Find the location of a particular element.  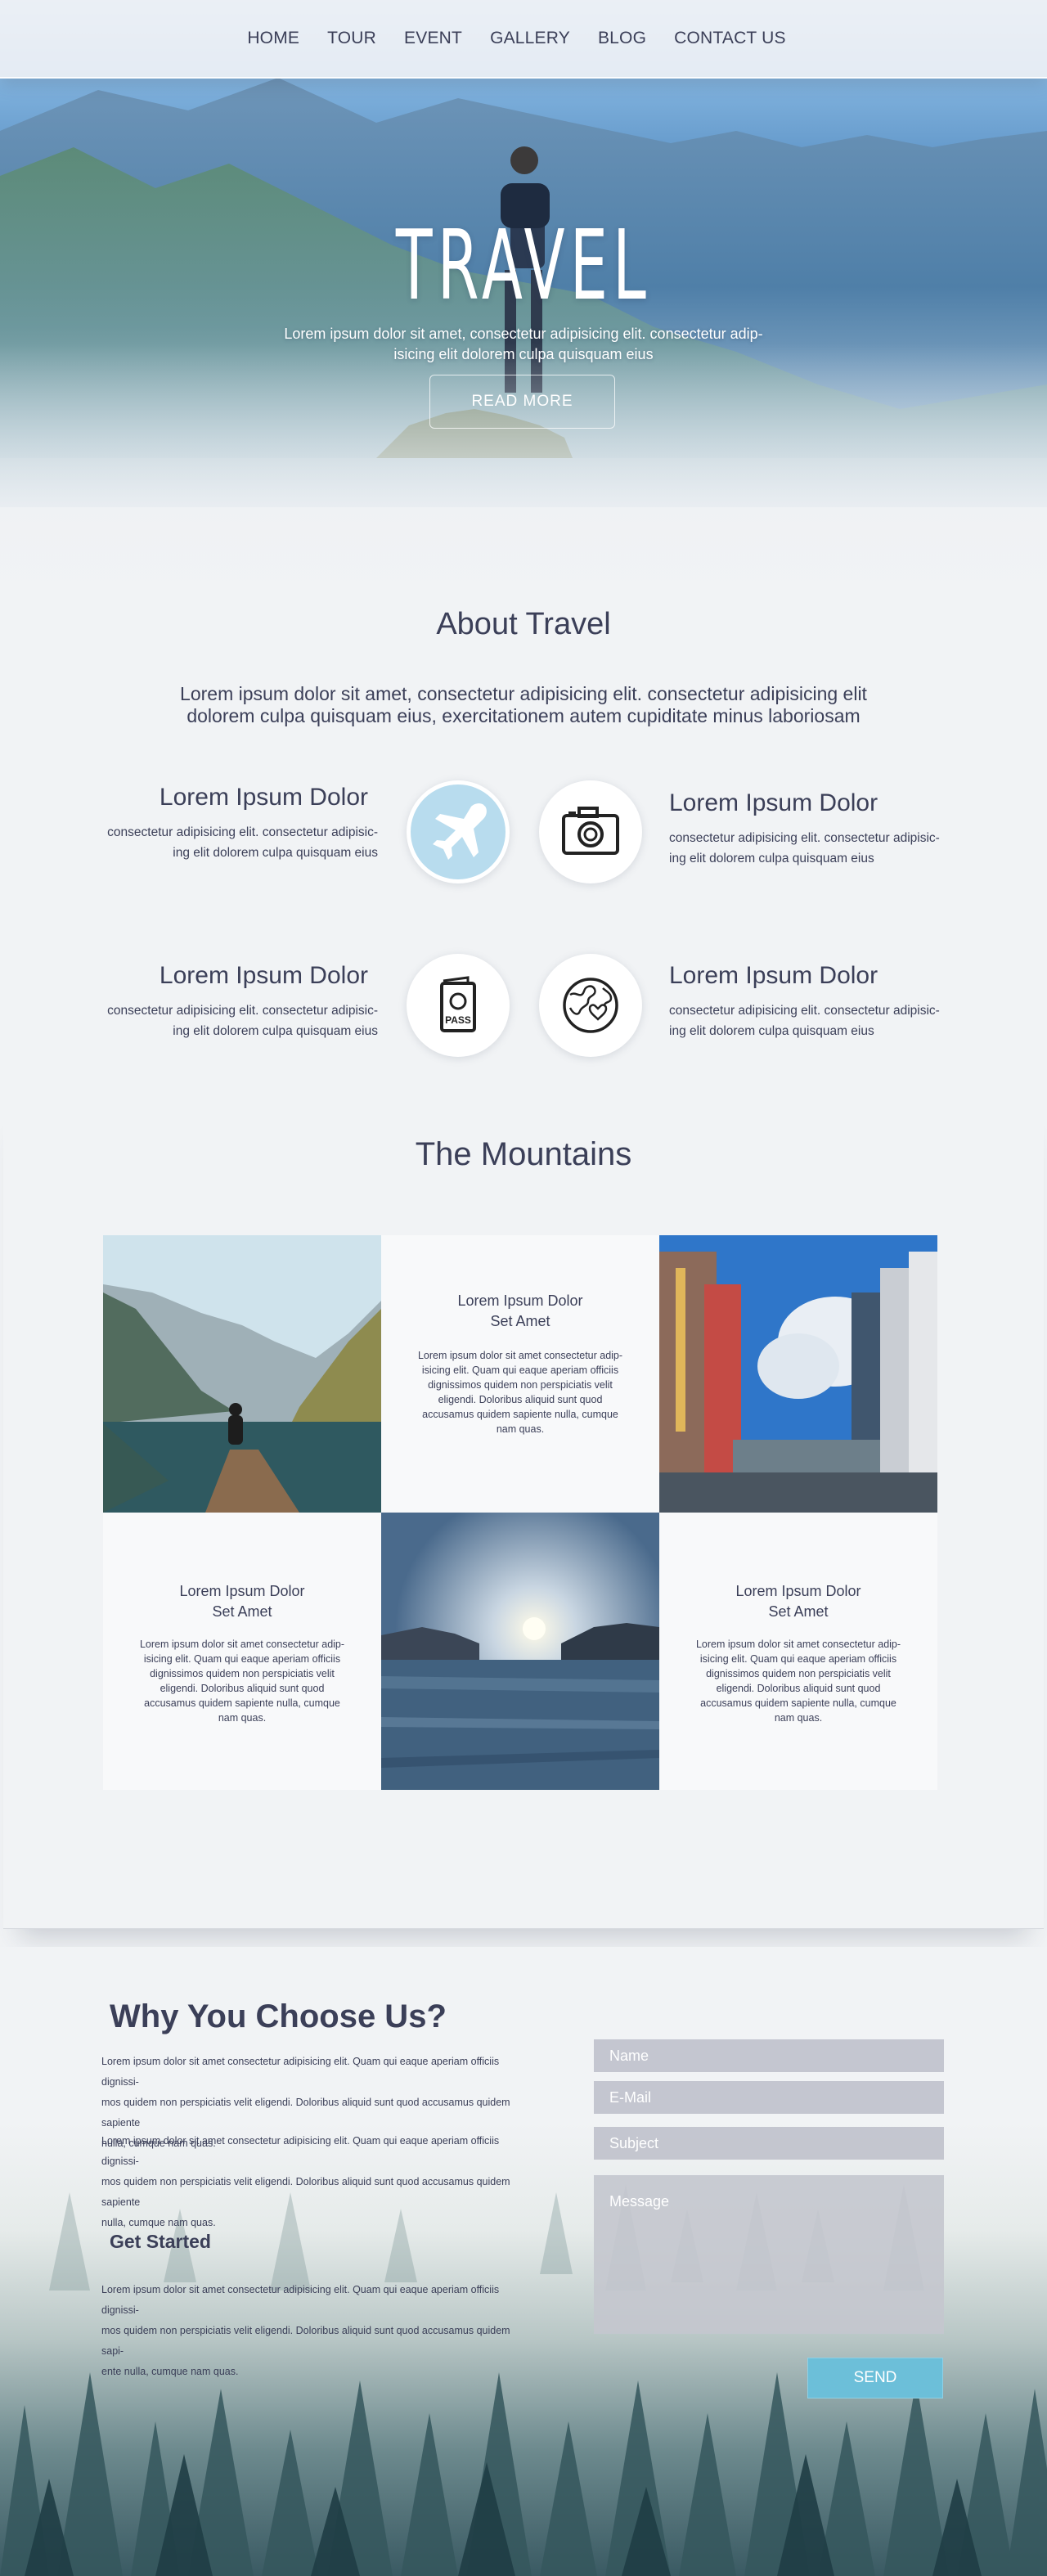

city-street-photo is located at coordinates (798, 1374).